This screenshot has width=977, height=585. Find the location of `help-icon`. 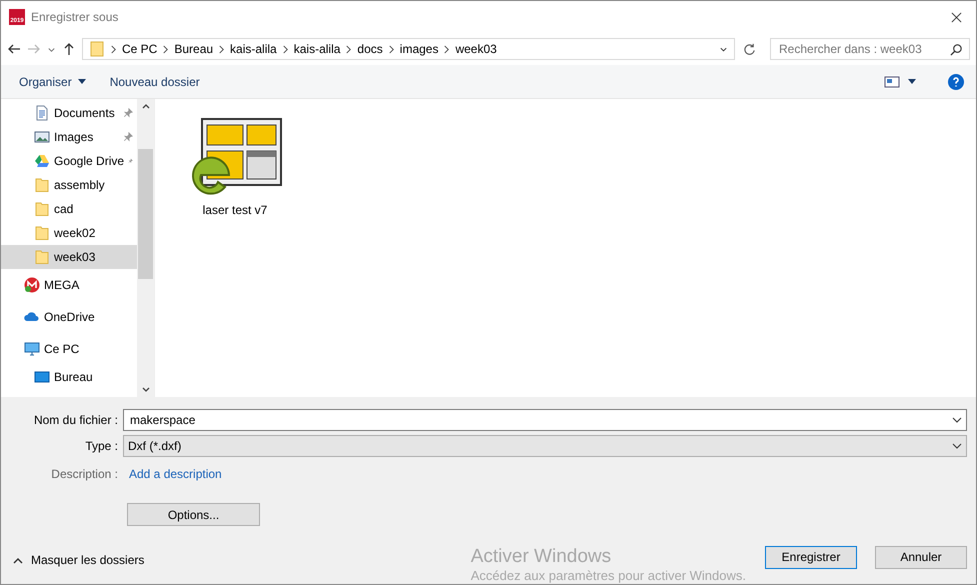

help-icon is located at coordinates (956, 82).